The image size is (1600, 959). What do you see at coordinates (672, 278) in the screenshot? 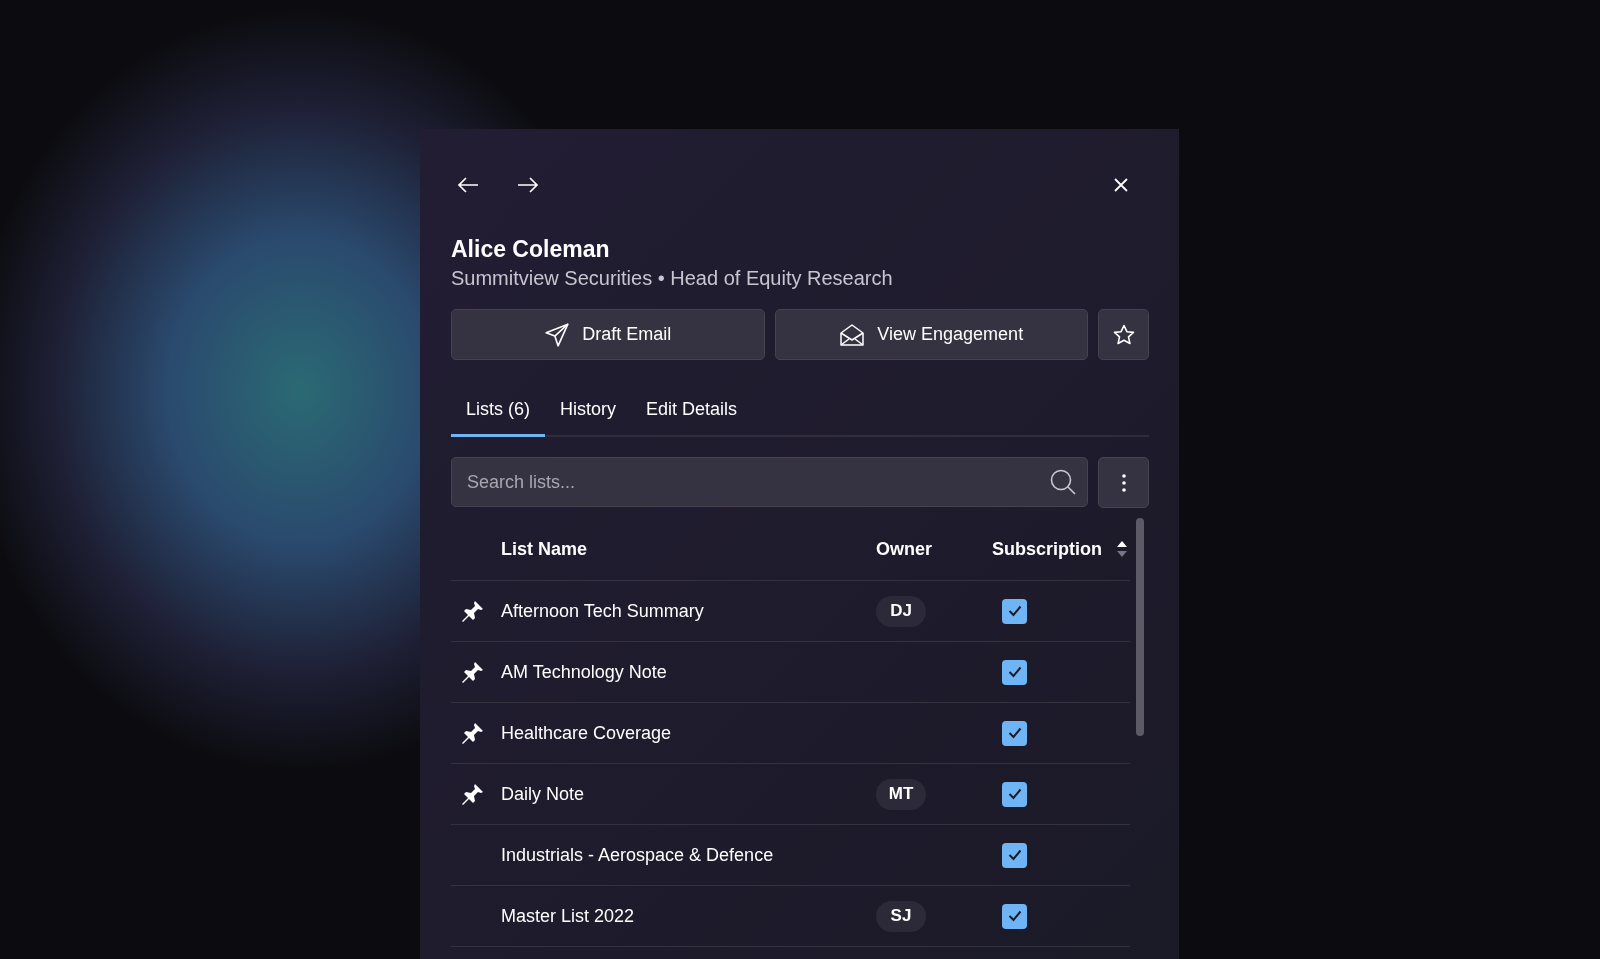
I see `contact-subtitle: Summitview Securities • Head of Equity Research` at bounding box center [672, 278].